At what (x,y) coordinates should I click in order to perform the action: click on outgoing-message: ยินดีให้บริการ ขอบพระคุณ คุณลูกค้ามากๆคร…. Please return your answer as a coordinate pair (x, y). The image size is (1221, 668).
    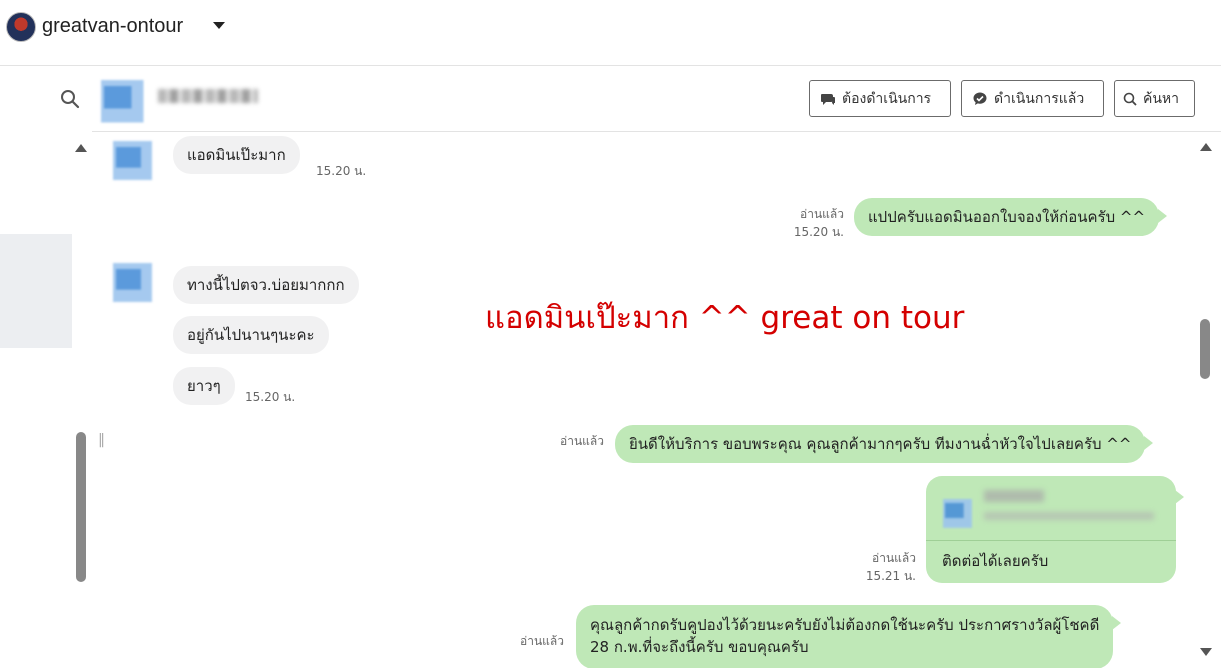
    Looking at the image, I should click on (884, 444).